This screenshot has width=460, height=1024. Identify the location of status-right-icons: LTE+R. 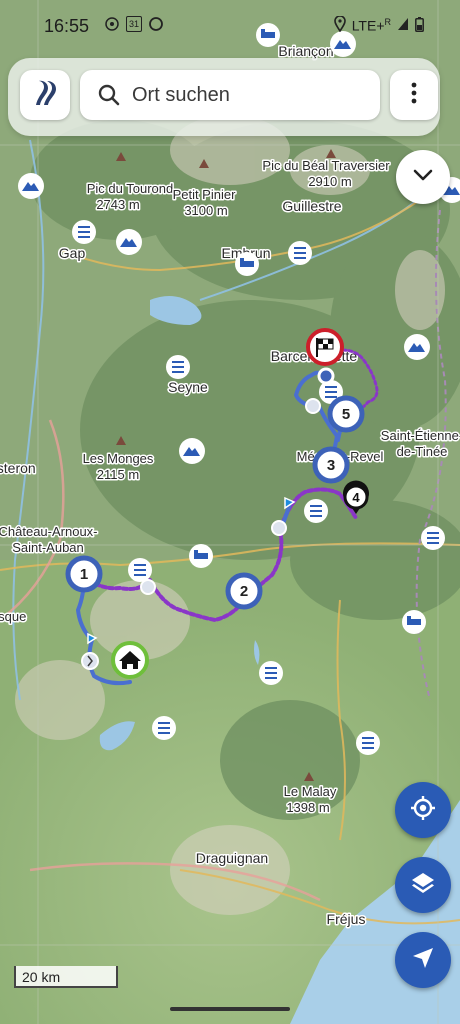
(378, 25).